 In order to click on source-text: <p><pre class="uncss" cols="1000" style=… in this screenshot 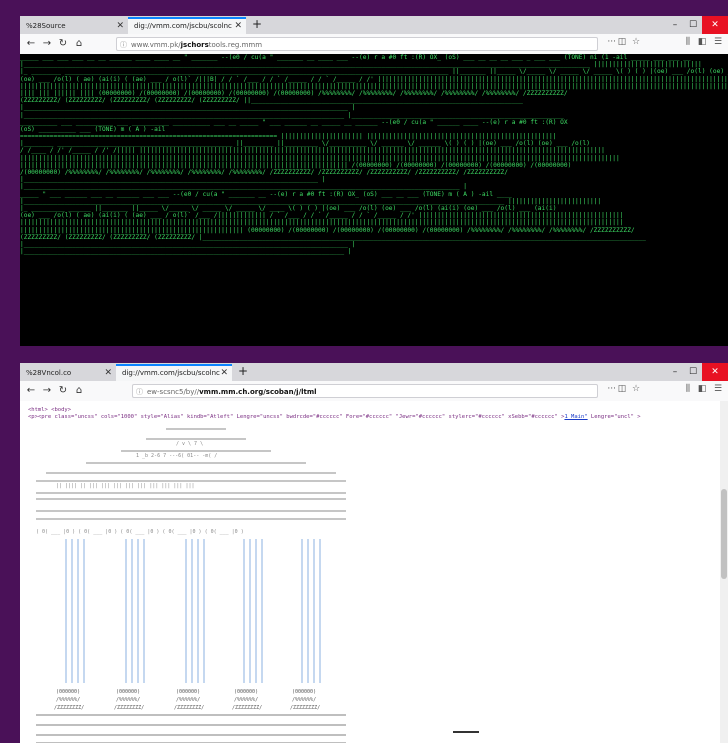, I will do `click(296, 417)`.